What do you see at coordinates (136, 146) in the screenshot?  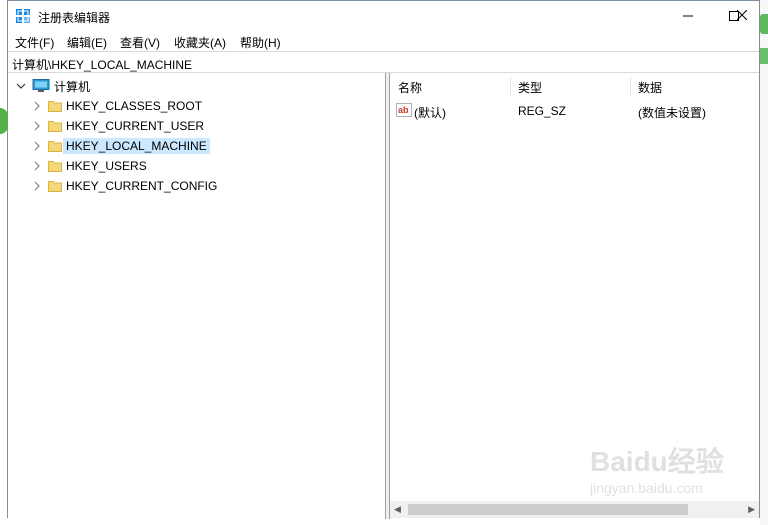 I see `tree-item-label-selected: HKEY_LOCAL_MACHINE` at bounding box center [136, 146].